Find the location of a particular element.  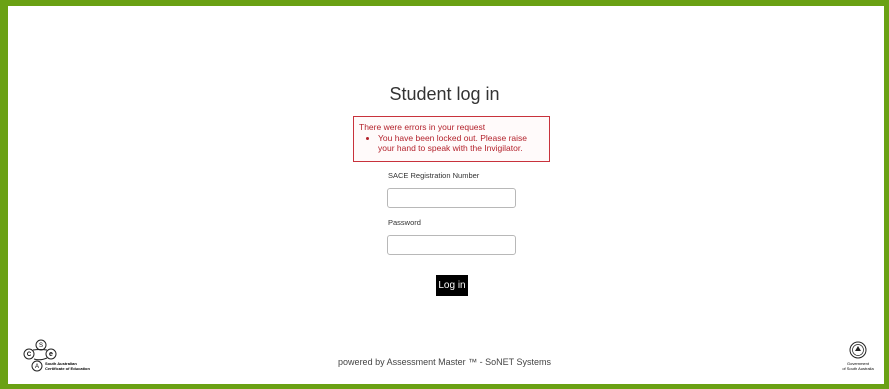

login-button: Log in is located at coordinates (452, 285).